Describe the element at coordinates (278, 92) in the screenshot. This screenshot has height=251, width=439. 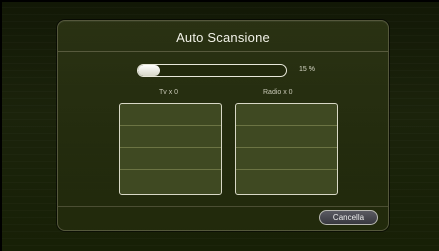
I see `radio-count-label: Radio x 0` at that location.